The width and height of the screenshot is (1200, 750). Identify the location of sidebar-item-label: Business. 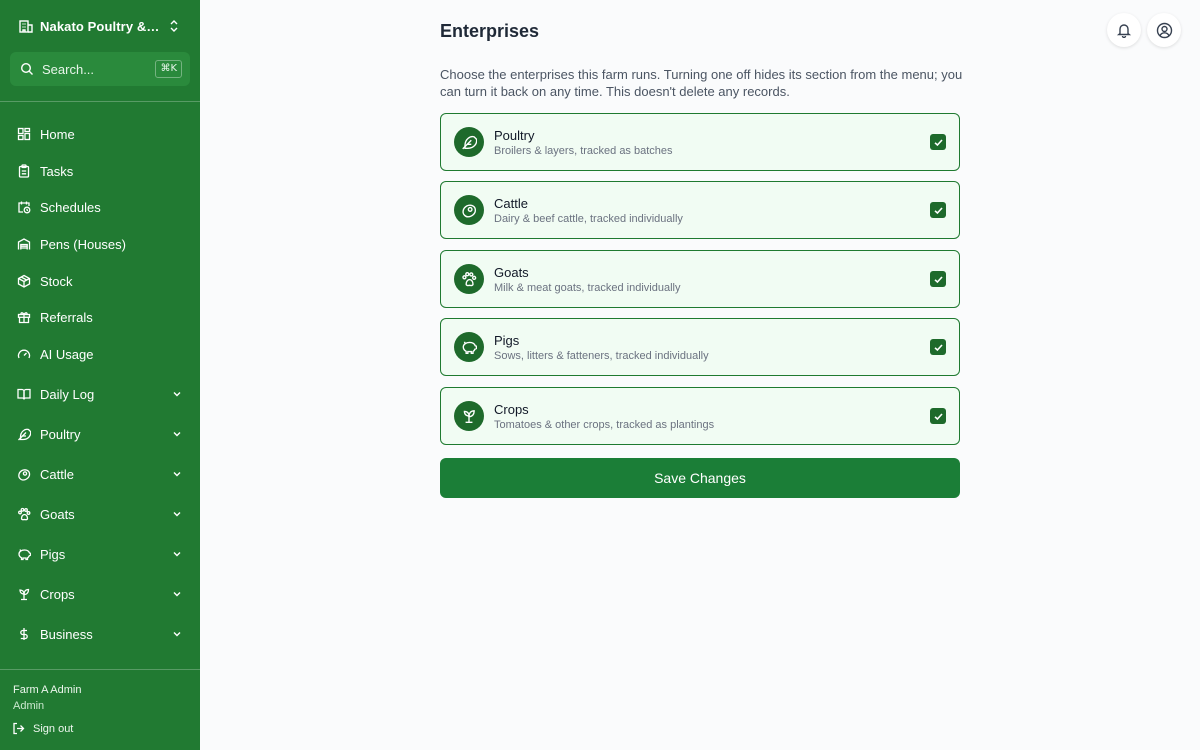
(66, 634).